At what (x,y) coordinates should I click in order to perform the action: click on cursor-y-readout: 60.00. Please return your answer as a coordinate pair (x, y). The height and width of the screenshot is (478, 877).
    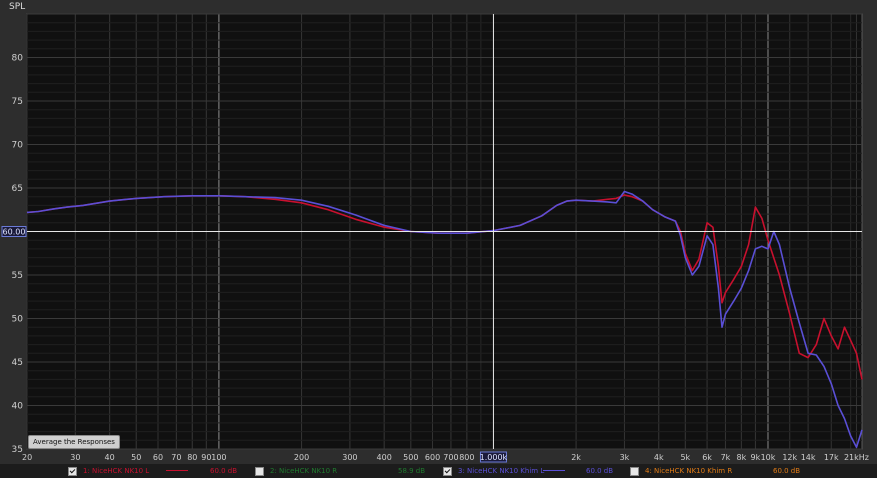
    Looking at the image, I should click on (14, 232).